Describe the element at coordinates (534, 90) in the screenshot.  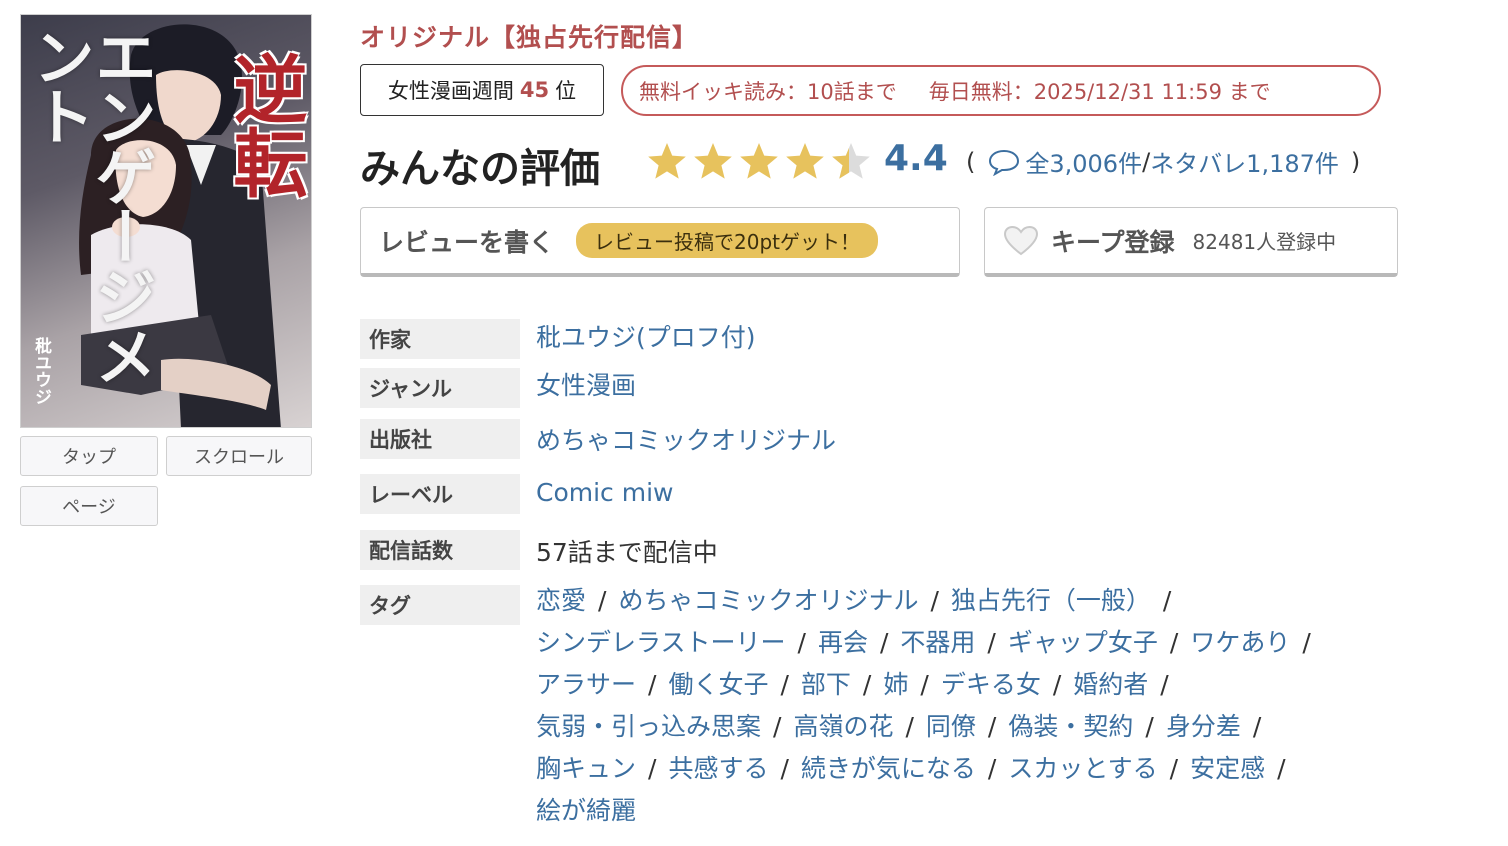
I see `ranking-number: 45` at that location.